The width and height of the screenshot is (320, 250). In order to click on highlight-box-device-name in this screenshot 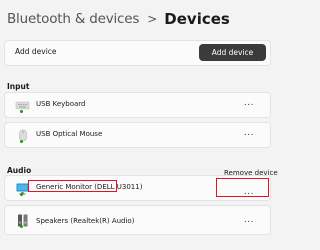, I will do `click(72, 186)`.